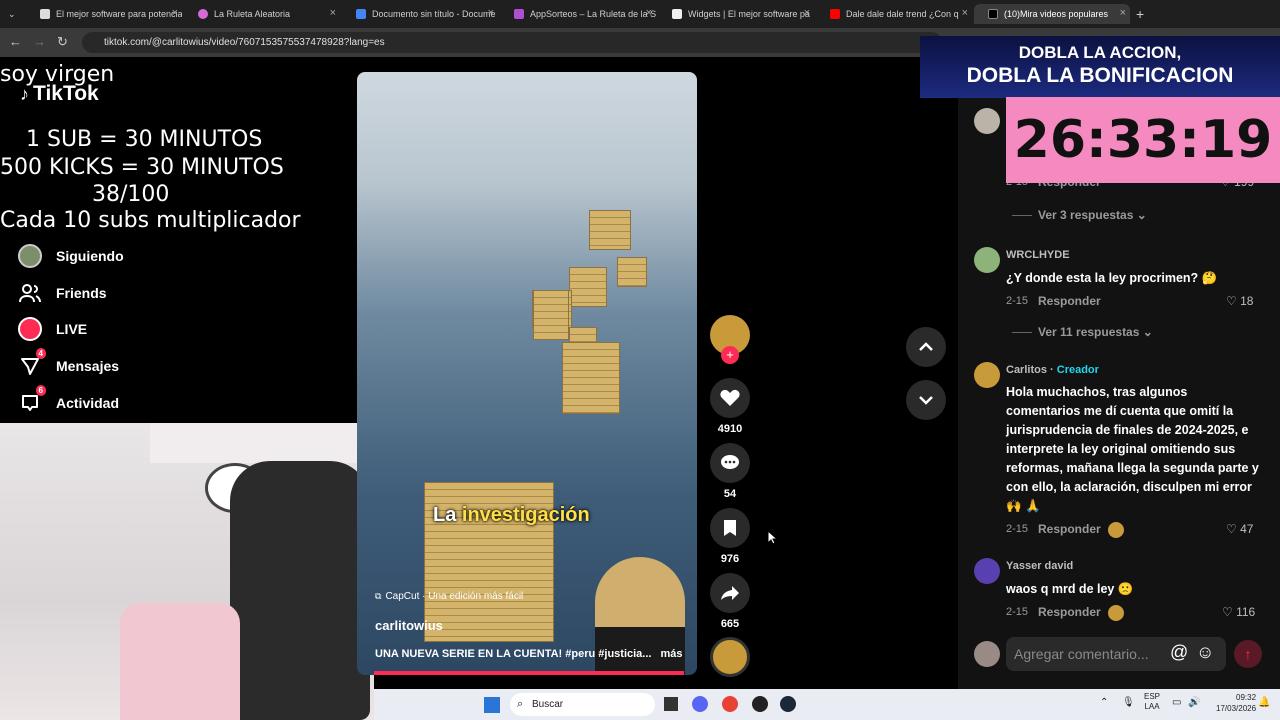 The height and width of the screenshot is (720, 1280). I want to click on next-video-button, so click(926, 400).